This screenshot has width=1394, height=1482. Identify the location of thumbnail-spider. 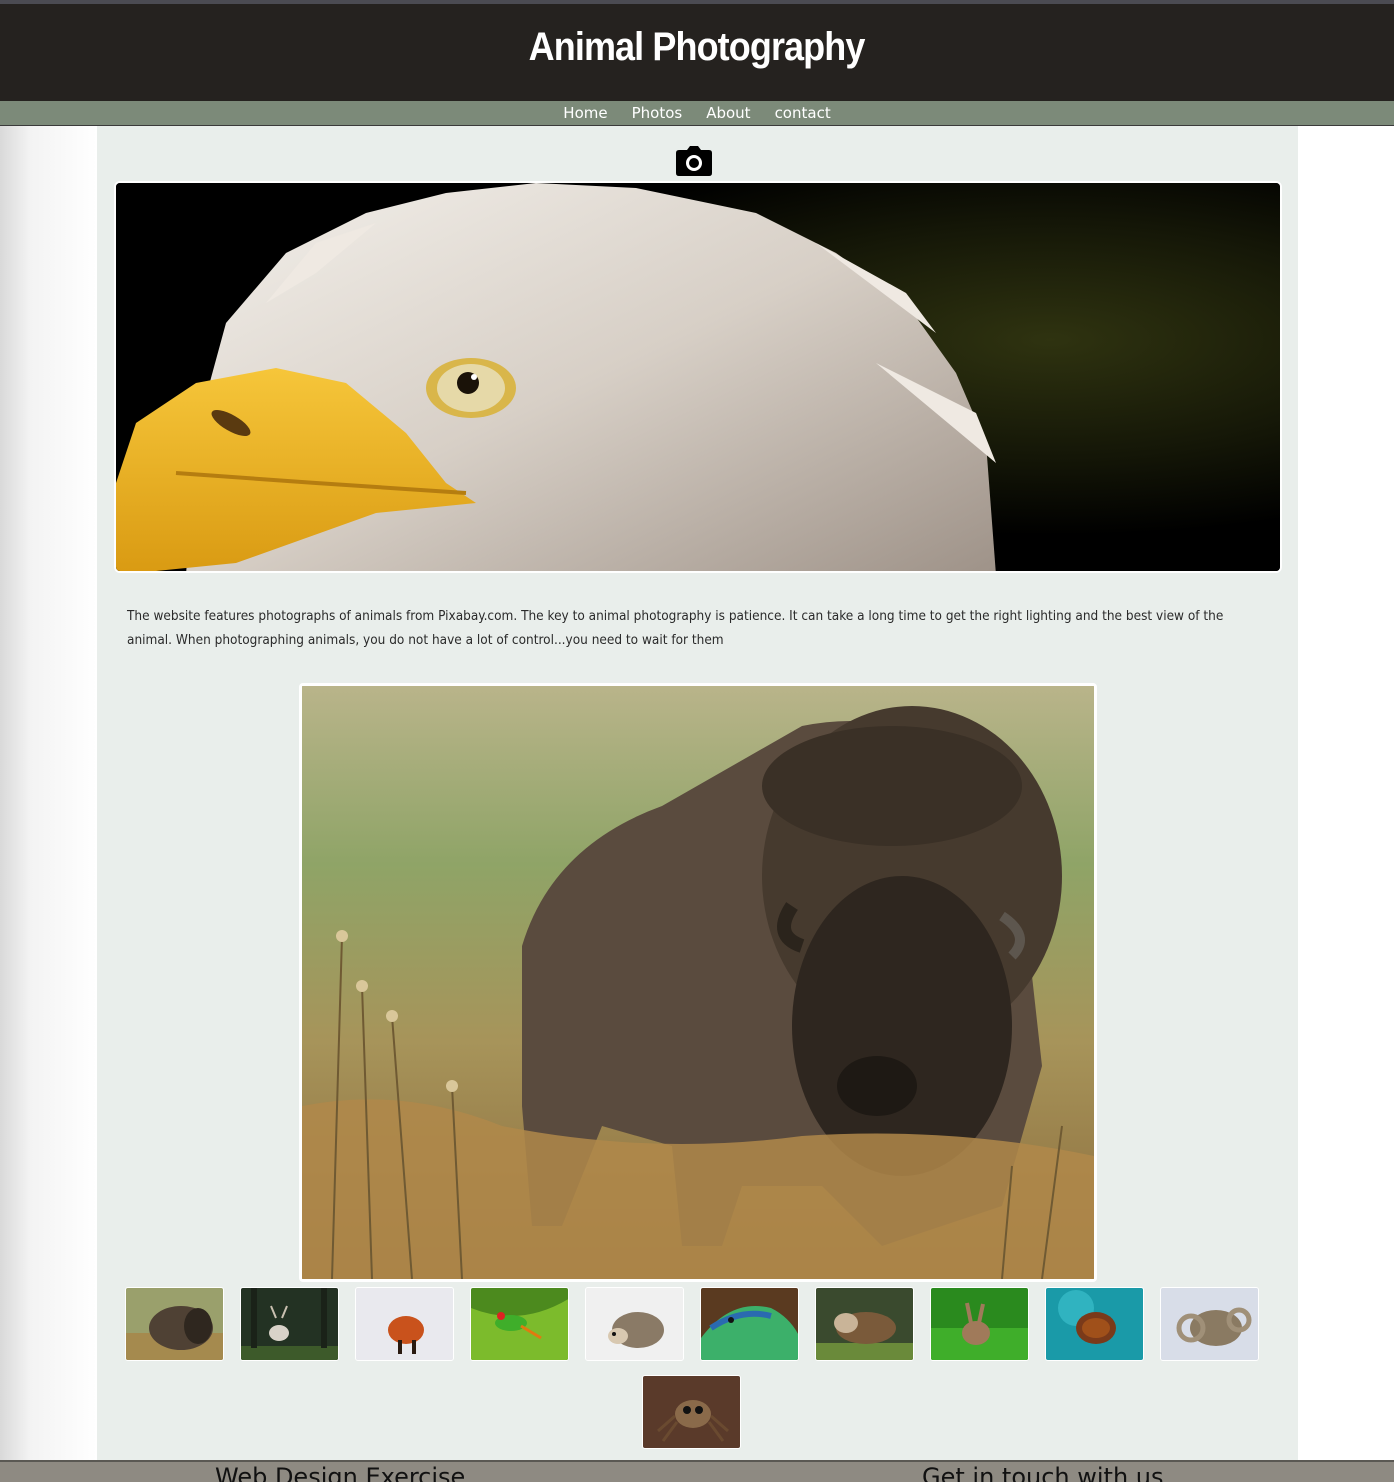
(691, 1412).